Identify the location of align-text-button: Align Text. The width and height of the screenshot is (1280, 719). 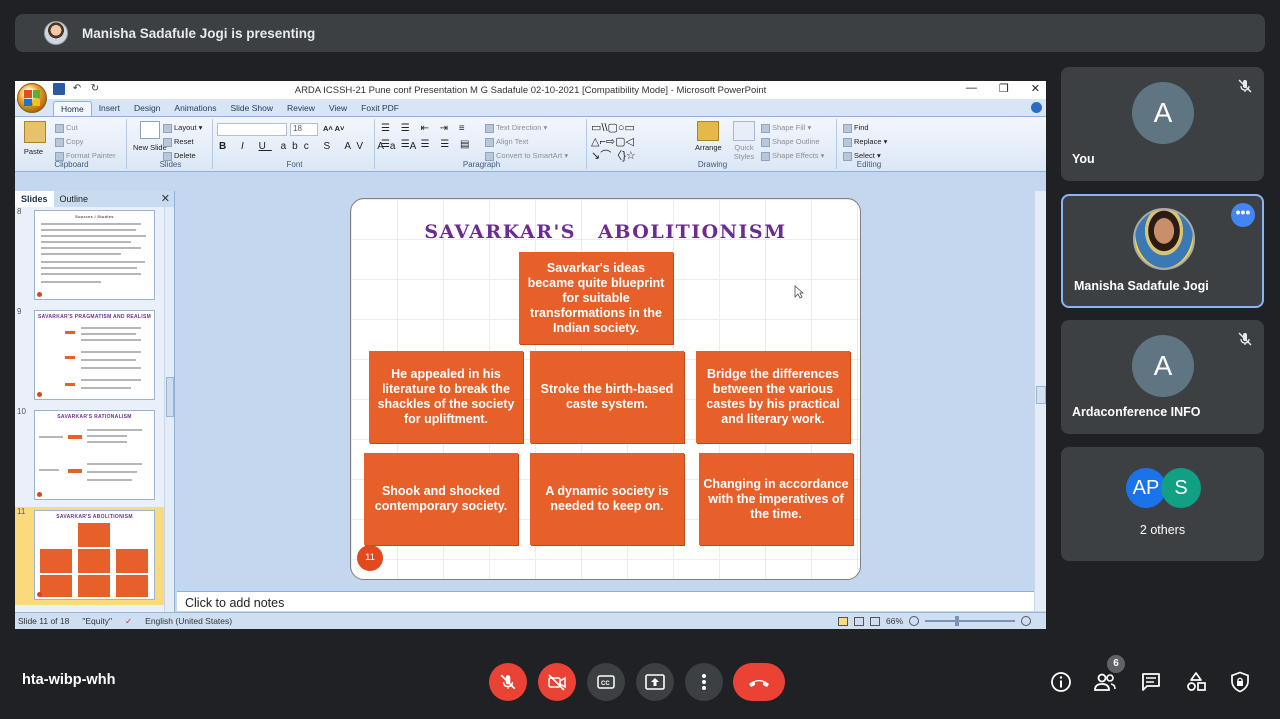
(506, 142).